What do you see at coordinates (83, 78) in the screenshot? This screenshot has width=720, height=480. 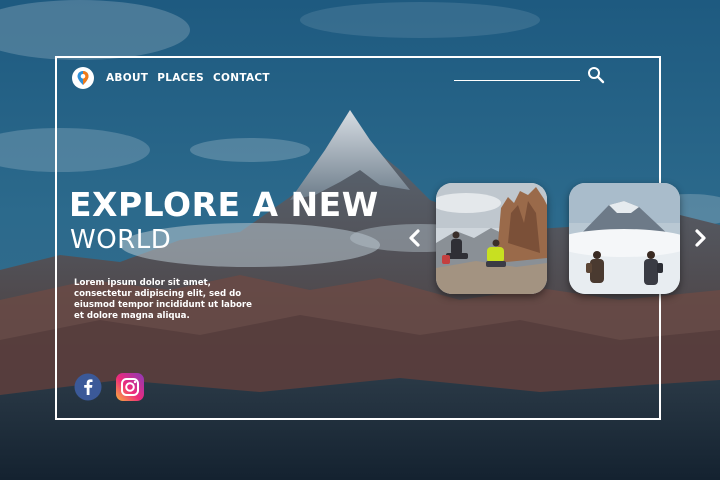 I see `location-pin-icon` at bounding box center [83, 78].